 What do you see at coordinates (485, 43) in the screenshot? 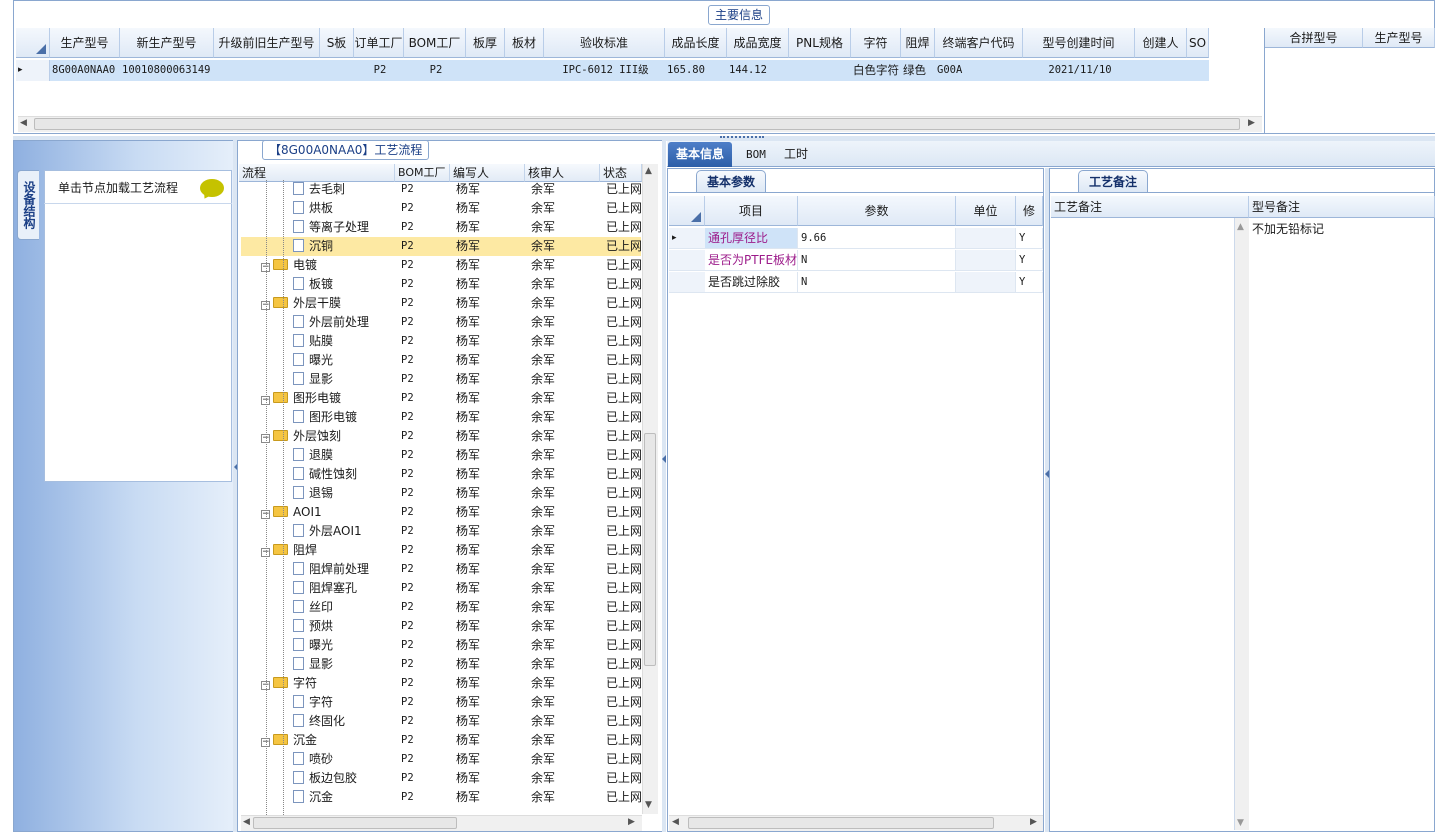
I see `main-col-thickness: 板厚` at bounding box center [485, 43].